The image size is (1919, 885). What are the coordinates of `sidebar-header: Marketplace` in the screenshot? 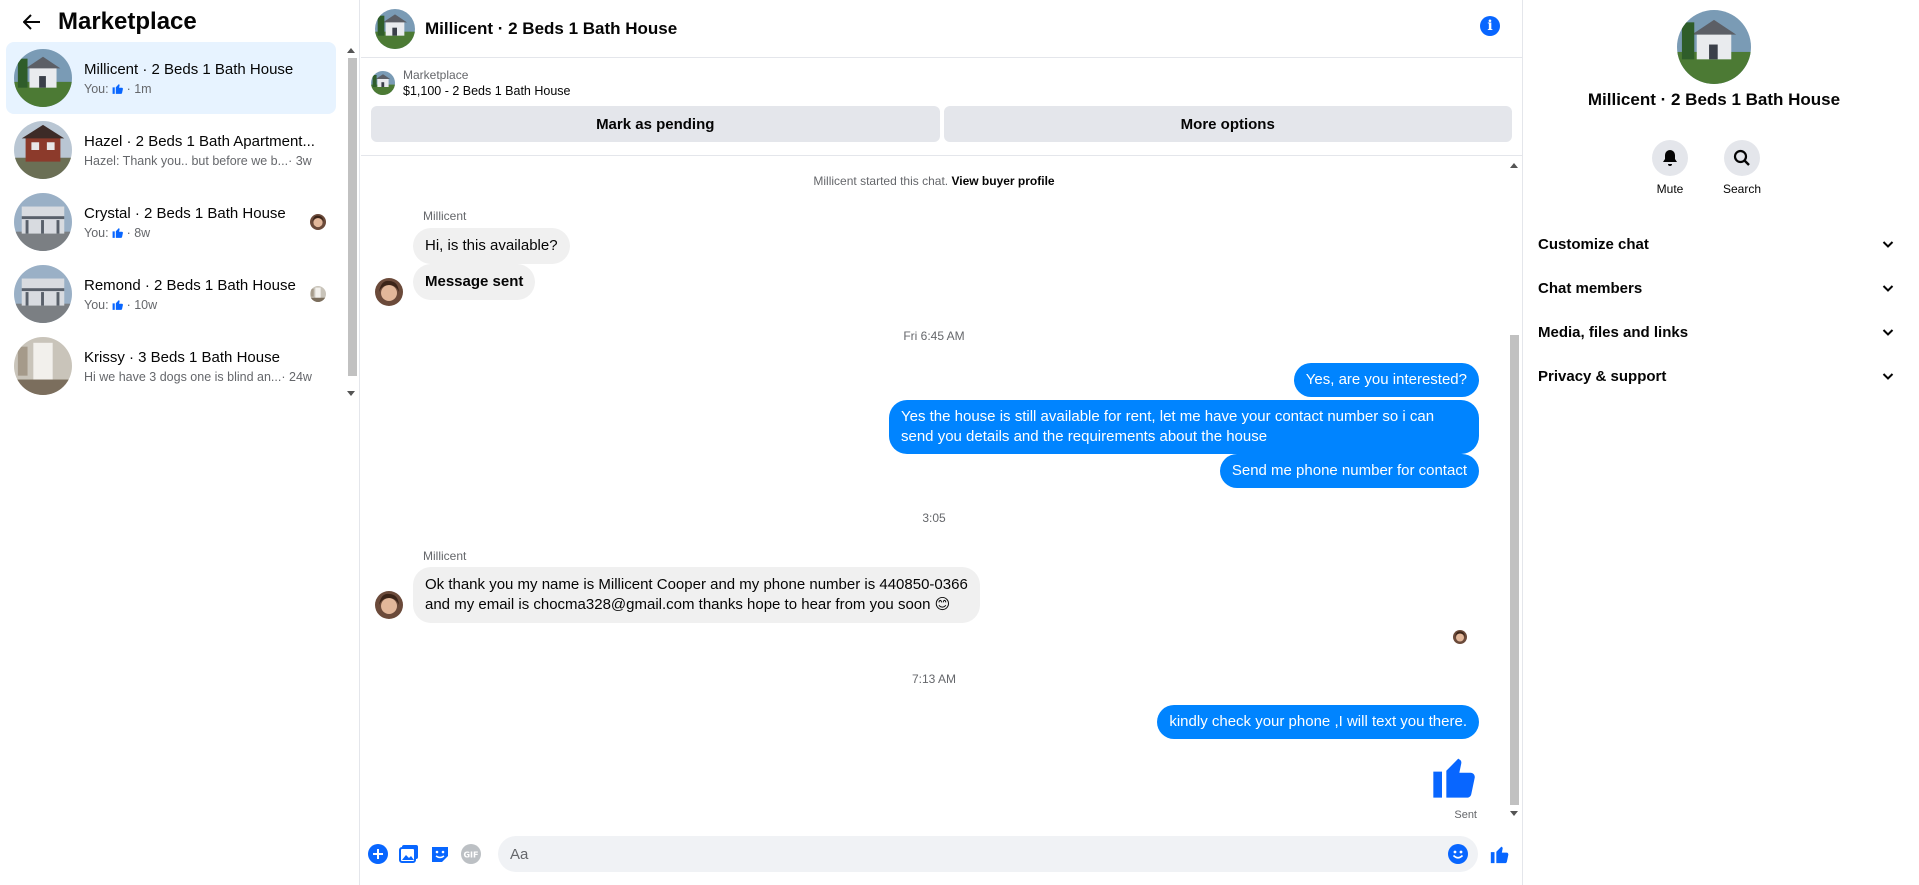 It's located at (179, 22).